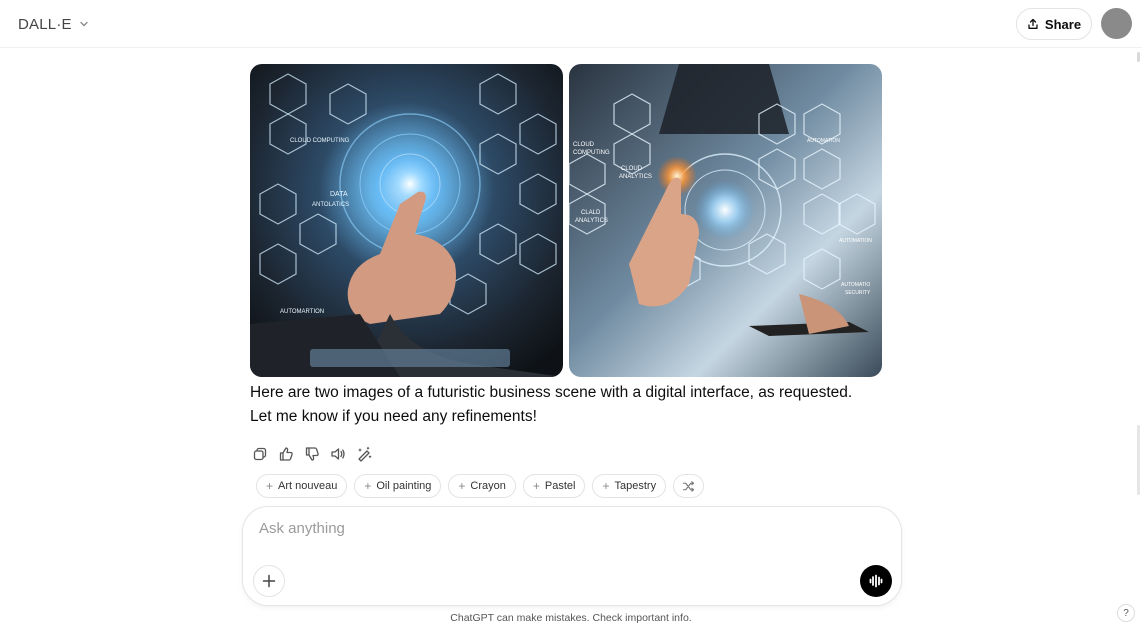 The image size is (1142, 632). I want to click on shuffle-icon, so click(688, 486).